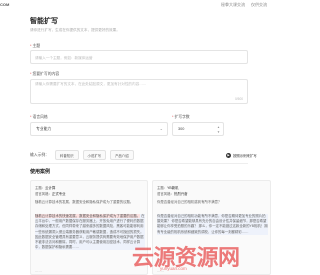 The image size is (320, 275). I want to click on examples-title: 使用案例, so click(40, 172).